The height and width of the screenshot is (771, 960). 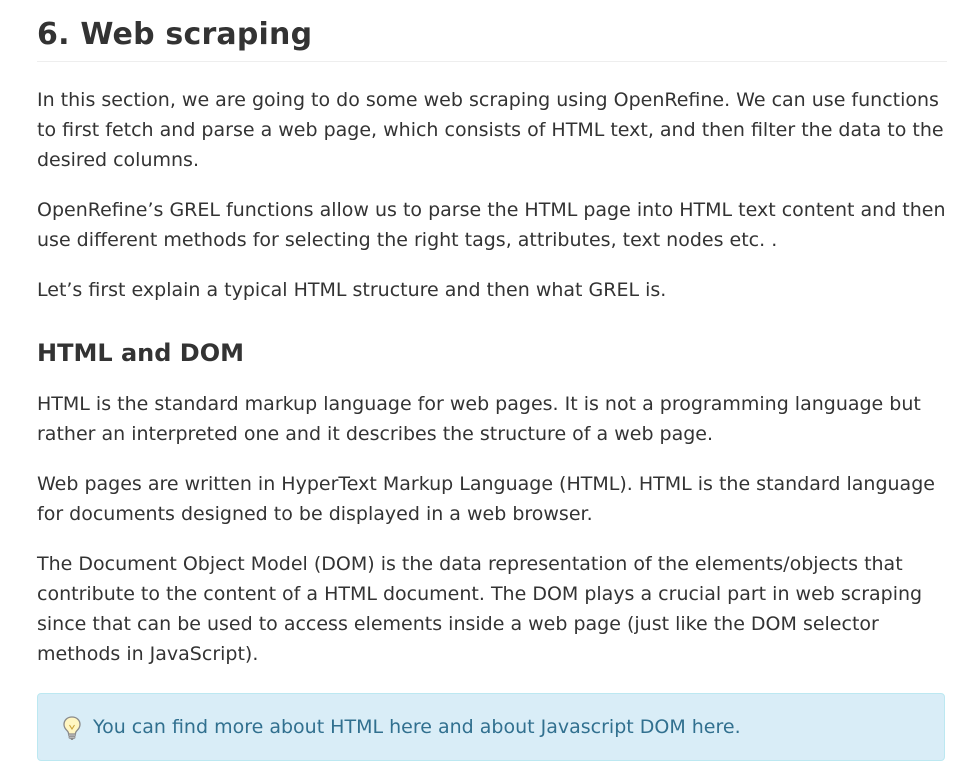 I want to click on subsection-title: HTML and DOM, so click(x=141, y=353).